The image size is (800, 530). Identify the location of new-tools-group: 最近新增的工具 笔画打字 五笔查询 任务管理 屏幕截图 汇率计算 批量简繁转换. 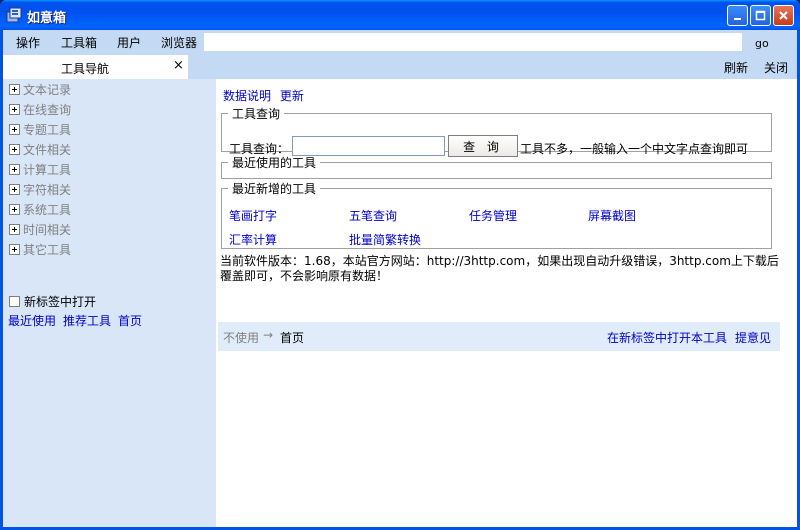
(496, 214).